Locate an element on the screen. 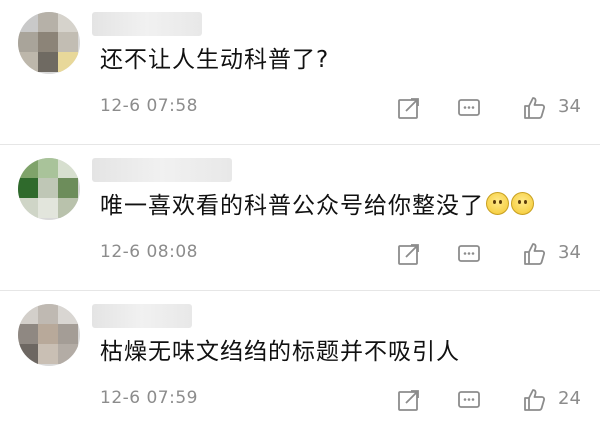  comment-time: 12-6 08:08 is located at coordinates (149, 252).